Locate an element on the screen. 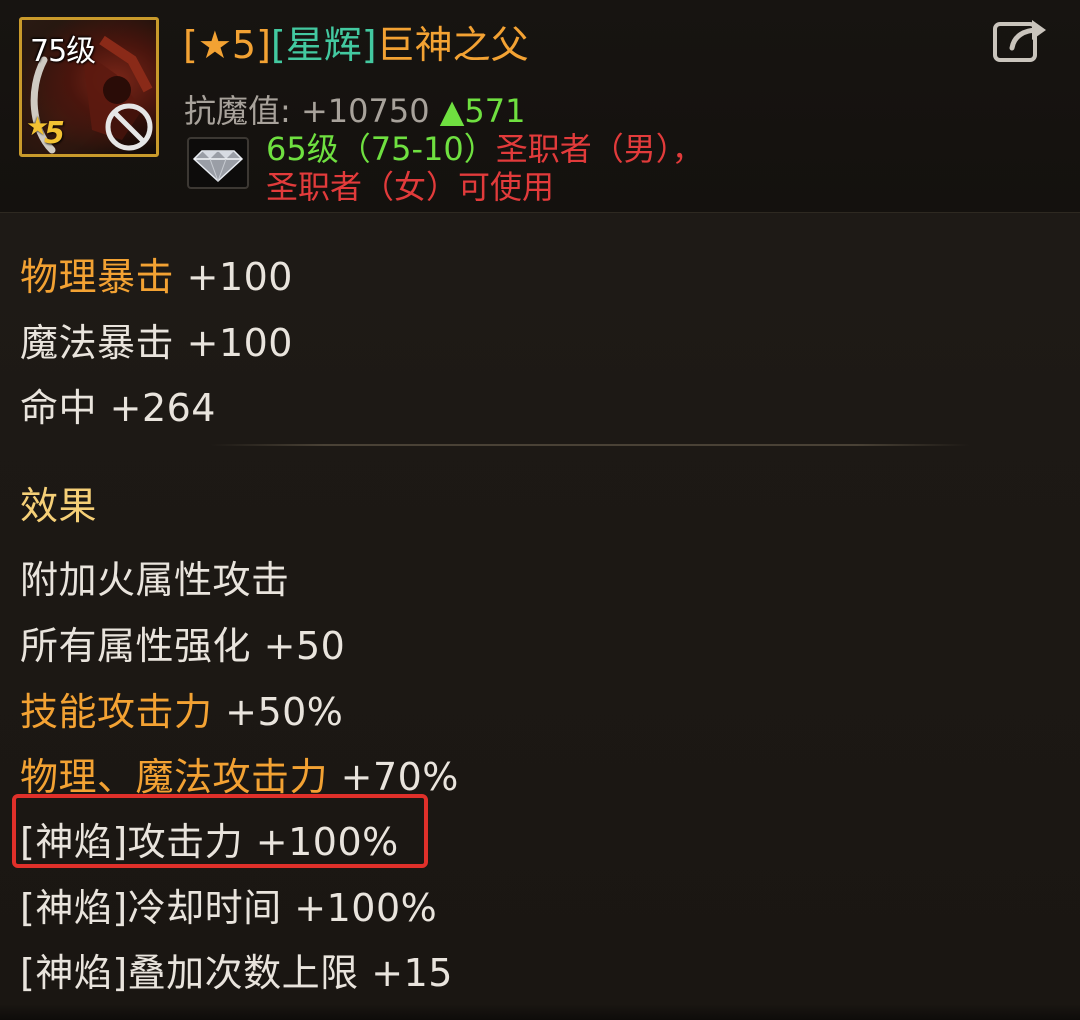 The width and height of the screenshot is (1080, 1020). effect-value: +50% is located at coordinates (284, 712).